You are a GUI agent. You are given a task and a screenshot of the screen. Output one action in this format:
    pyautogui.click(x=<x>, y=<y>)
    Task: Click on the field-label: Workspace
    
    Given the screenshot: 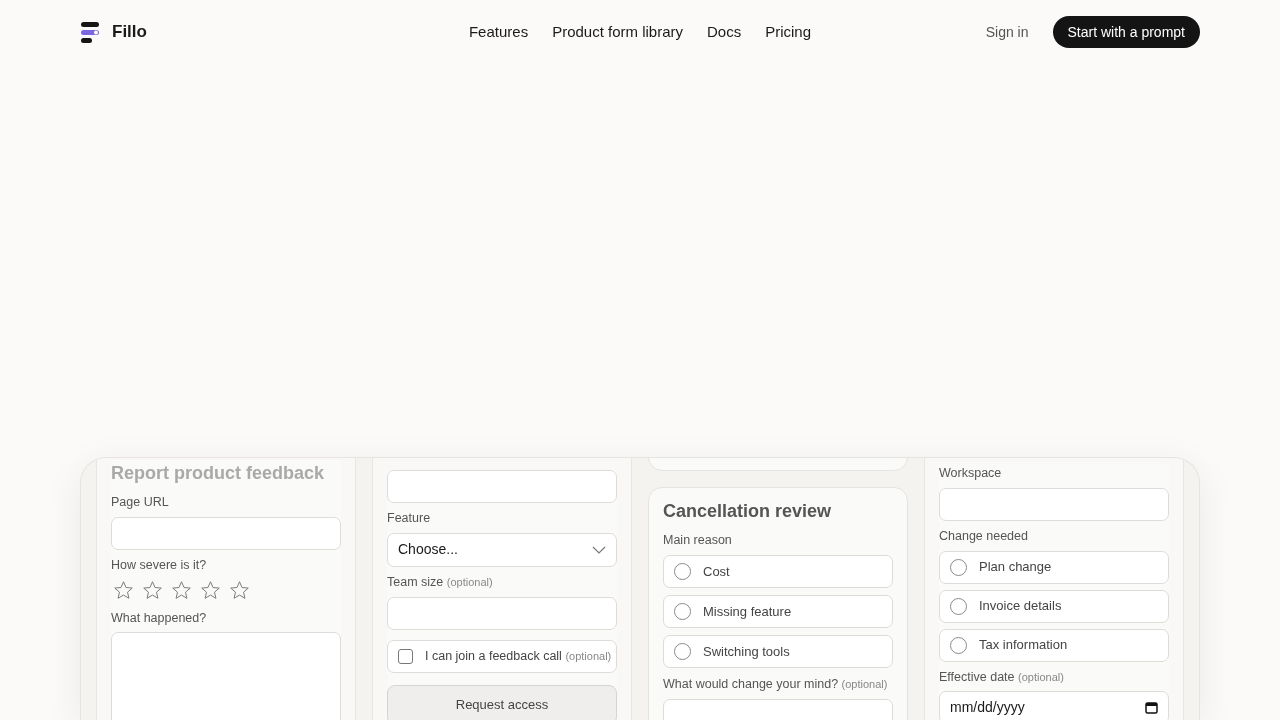 What is the action you would take?
    pyautogui.click(x=971, y=473)
    